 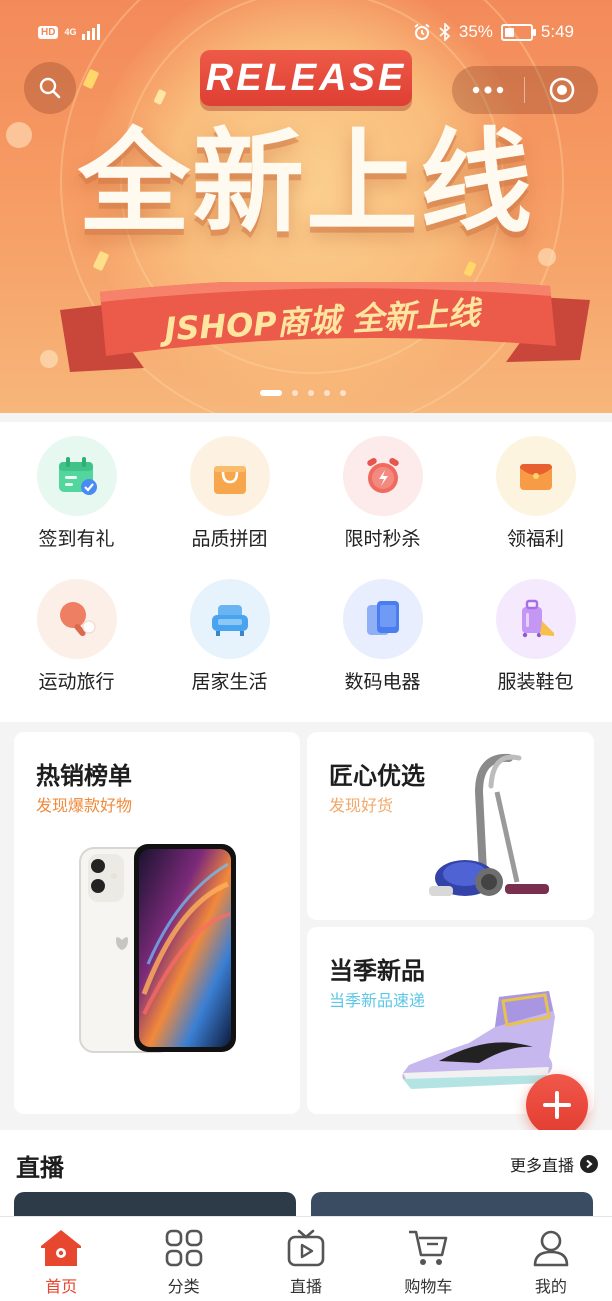 What do you see at coordinates (183, 1286) in the screenshot?
I see `tab-label: 分类` at bounding box center [183, 1286].